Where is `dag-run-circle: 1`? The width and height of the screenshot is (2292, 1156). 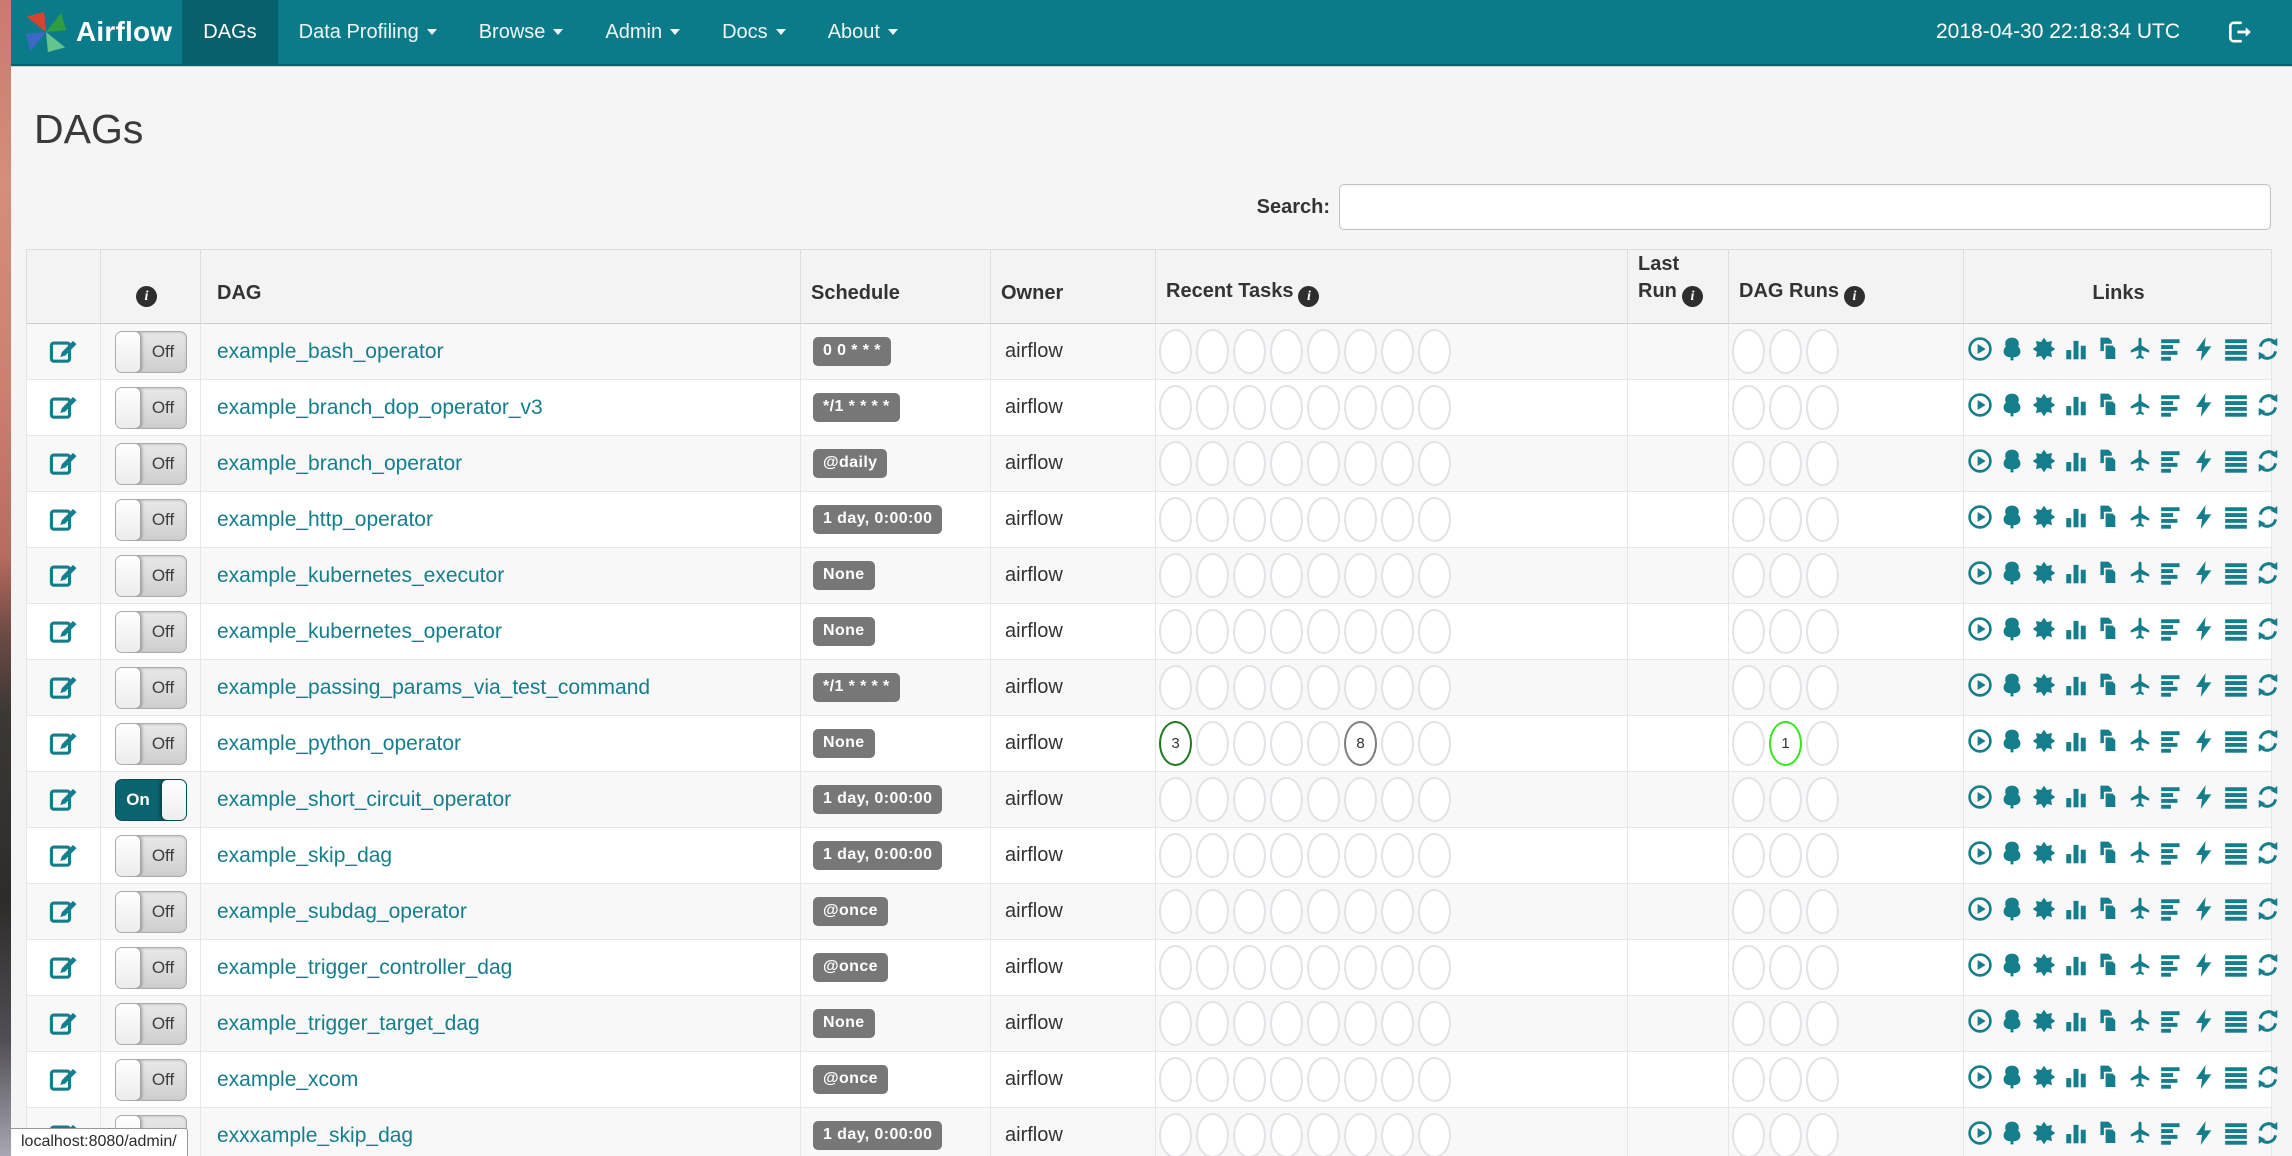
dag-run-circle: 1 is located at coordinates (1785, 743).